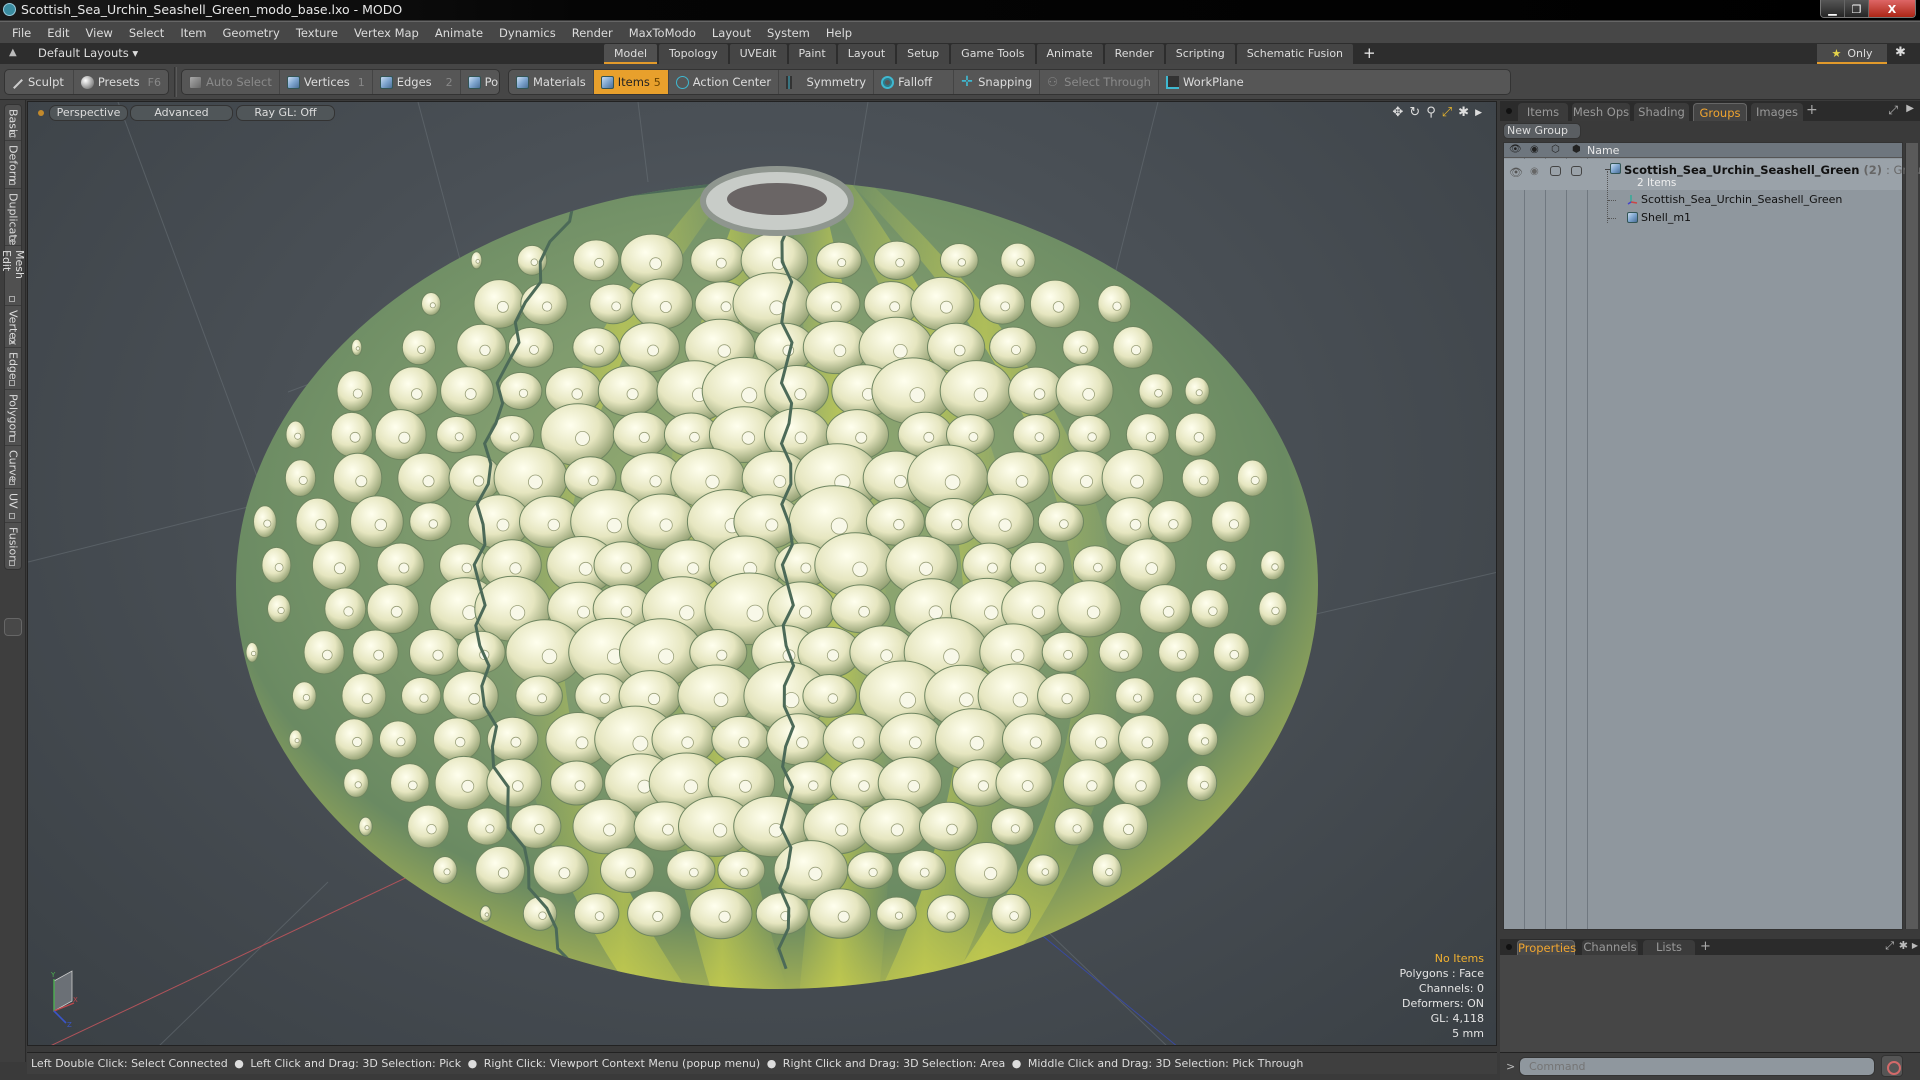 Image resolution: width=1920 pixels, height=1080 pixels. Describe the element at coordinates (21, 33) in the screenshot. I see `menu-file: File` at that location.